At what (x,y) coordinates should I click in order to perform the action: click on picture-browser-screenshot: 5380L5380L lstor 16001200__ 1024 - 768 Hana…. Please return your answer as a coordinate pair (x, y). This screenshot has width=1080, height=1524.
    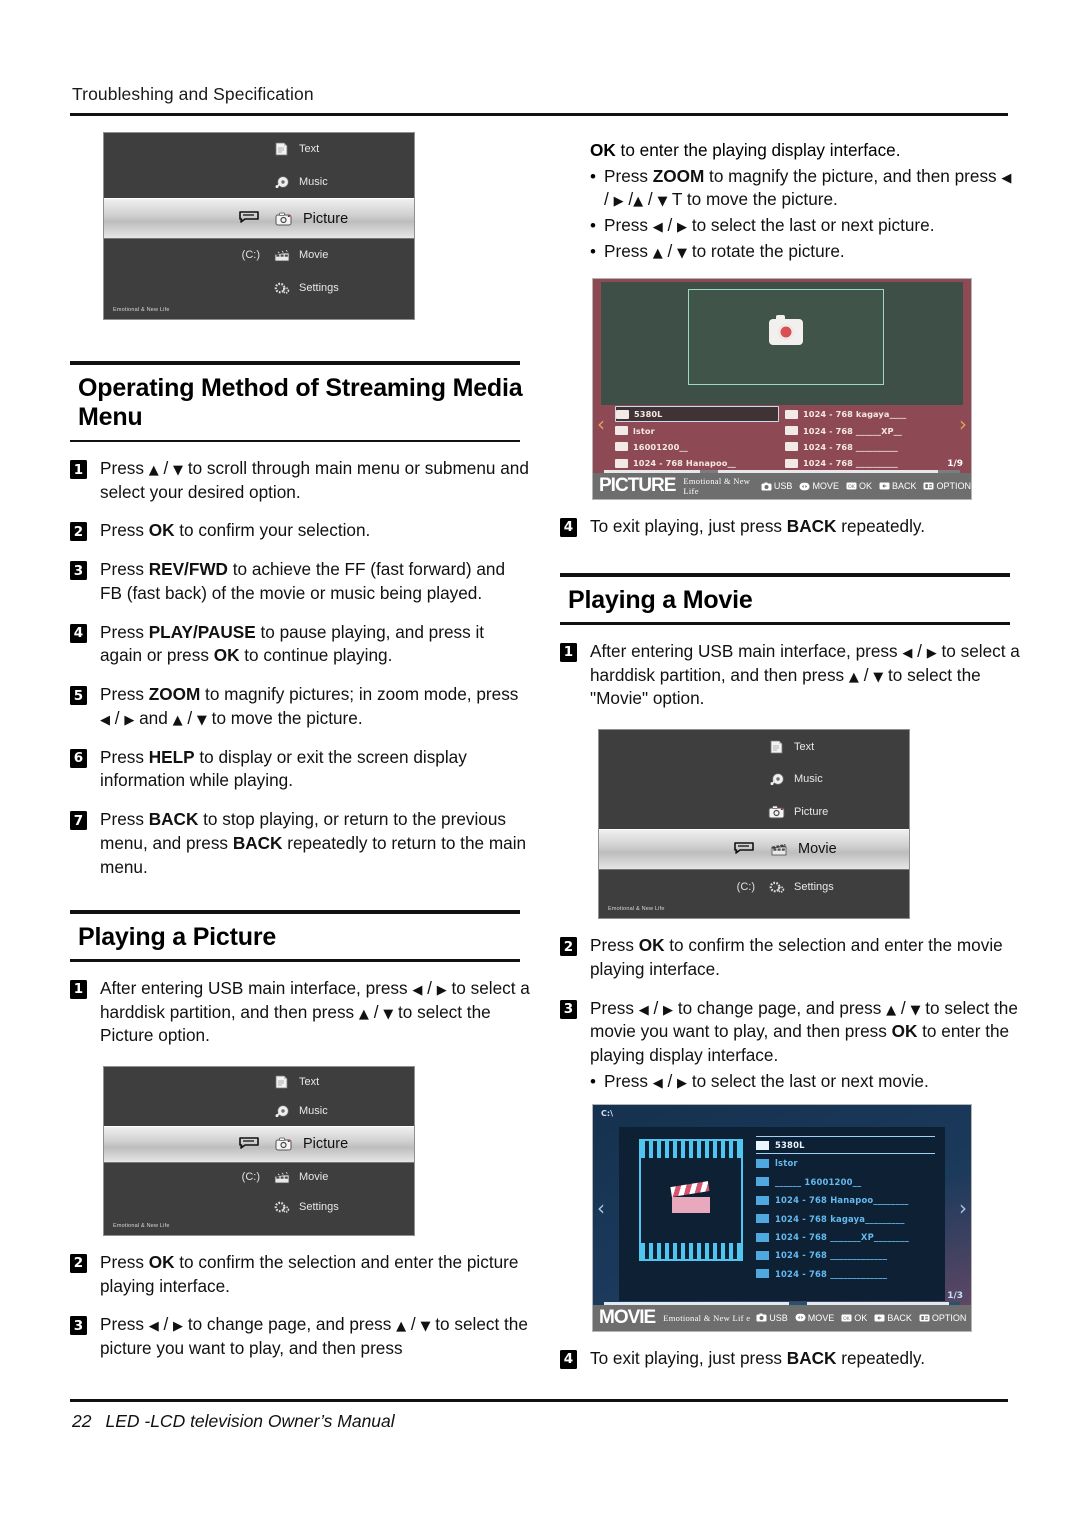
    Looking at the image, I should click on (782, 388).